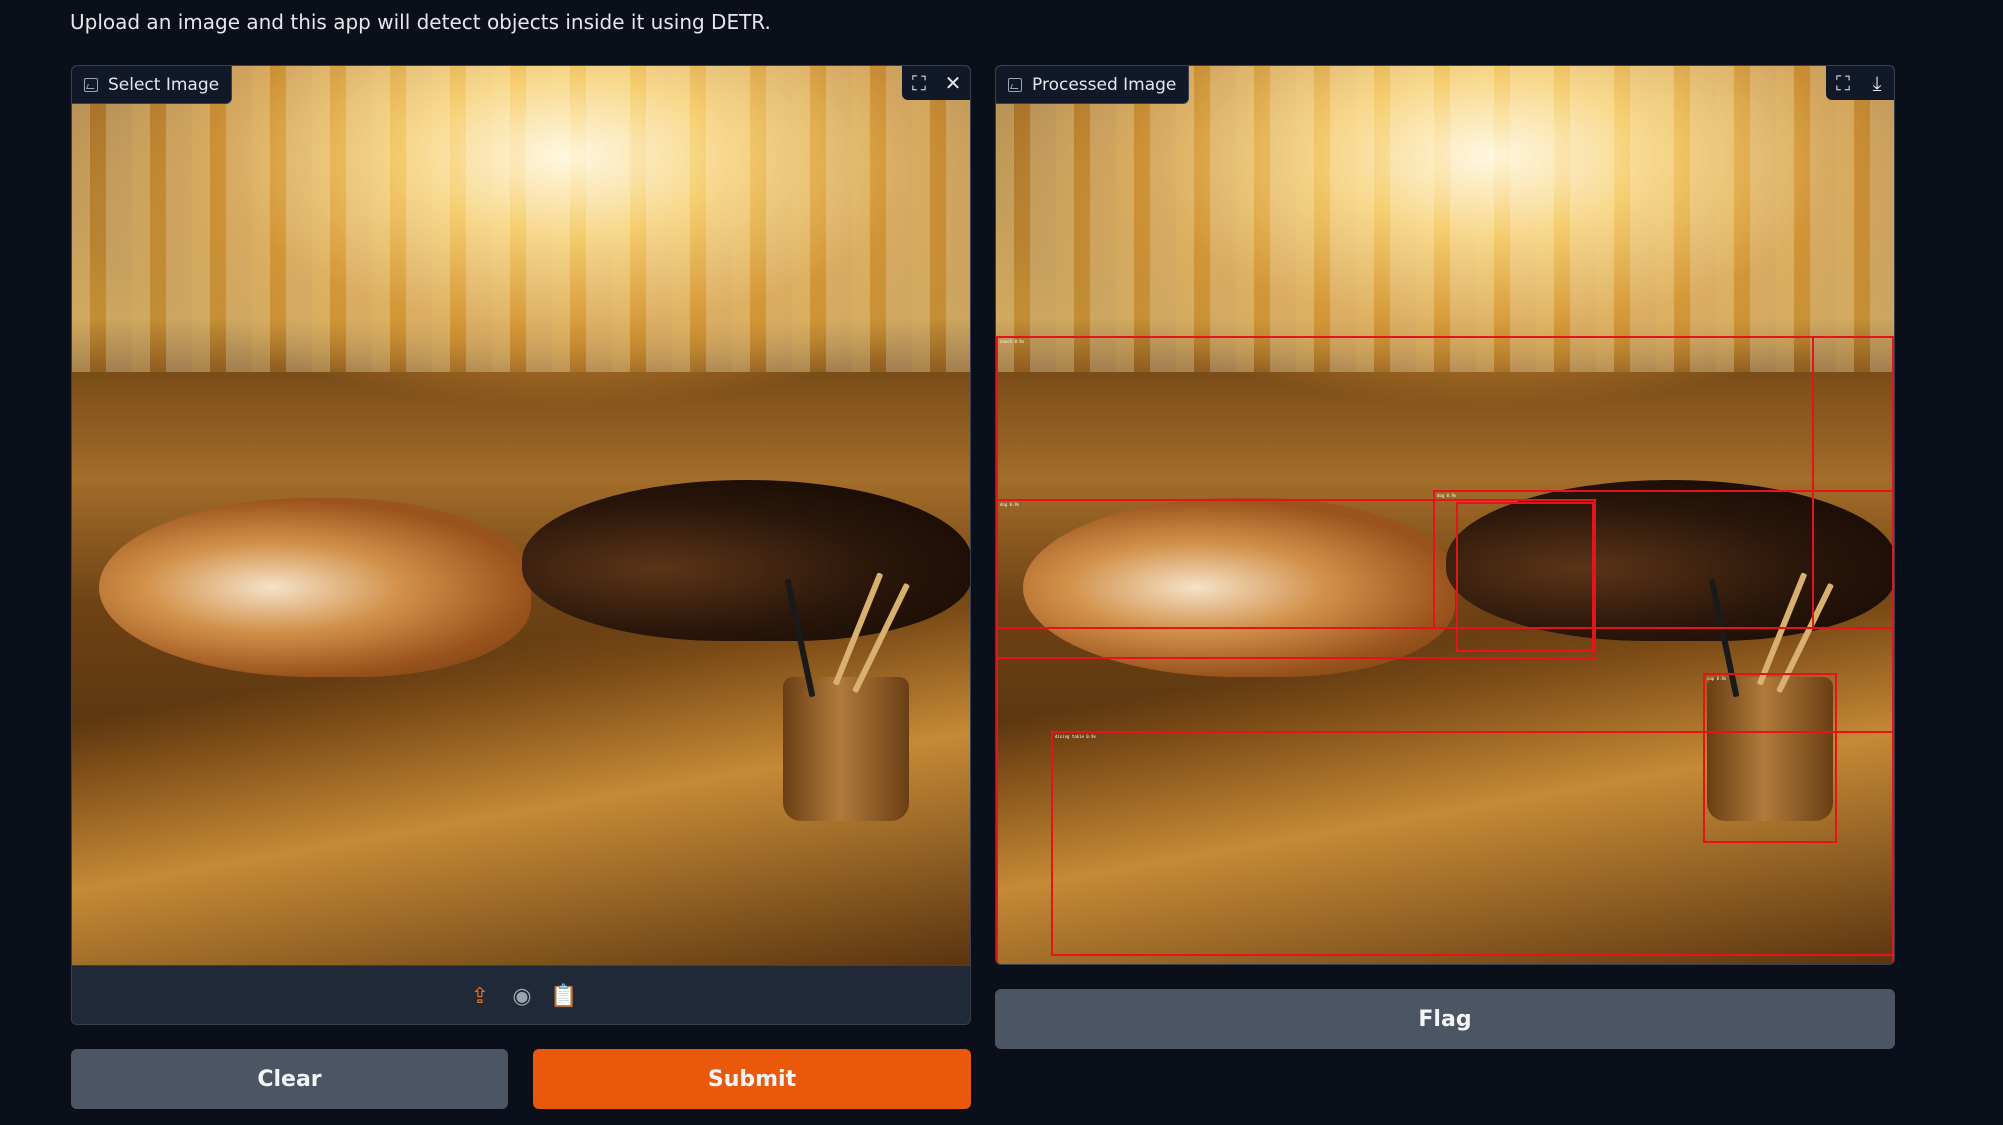 The width and height of the screenshot is (2003, 1125). What do you see at coordinates (1104, 84) in the screenshot?
I see `output-image-label-text: Processed Image` at bounding box center [1104, 84].